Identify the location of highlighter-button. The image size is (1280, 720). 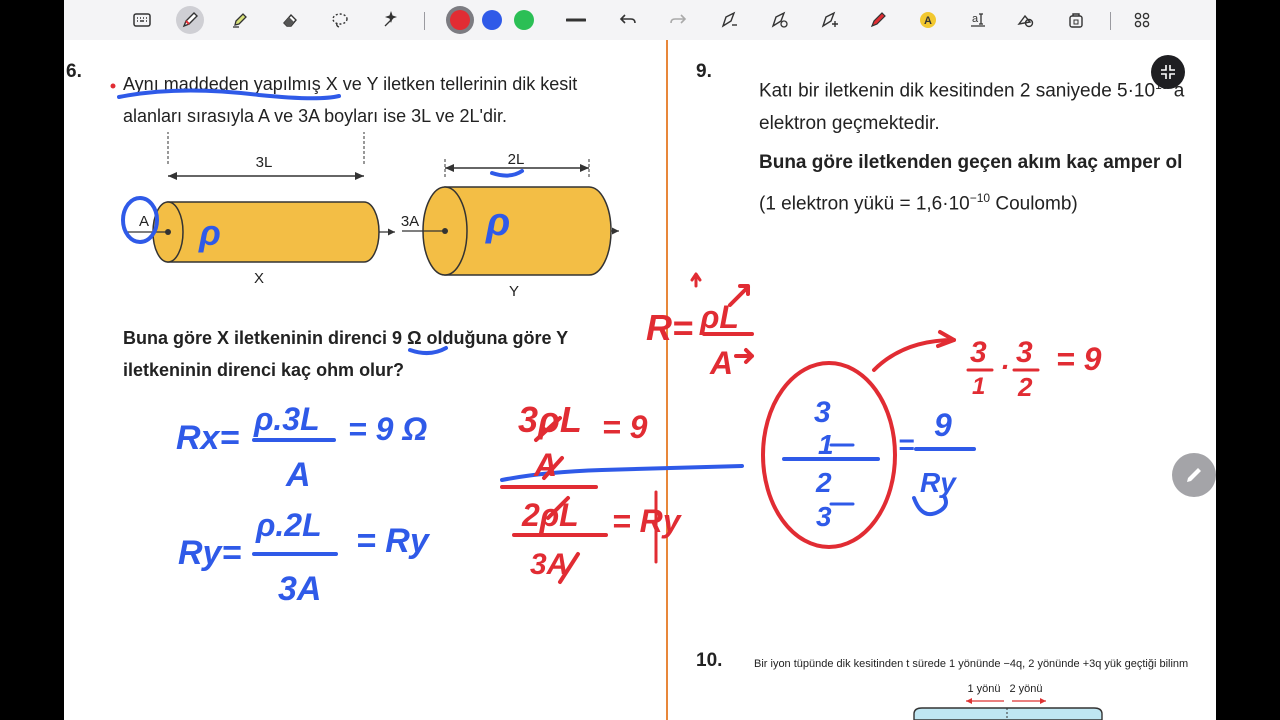
(240, 20).